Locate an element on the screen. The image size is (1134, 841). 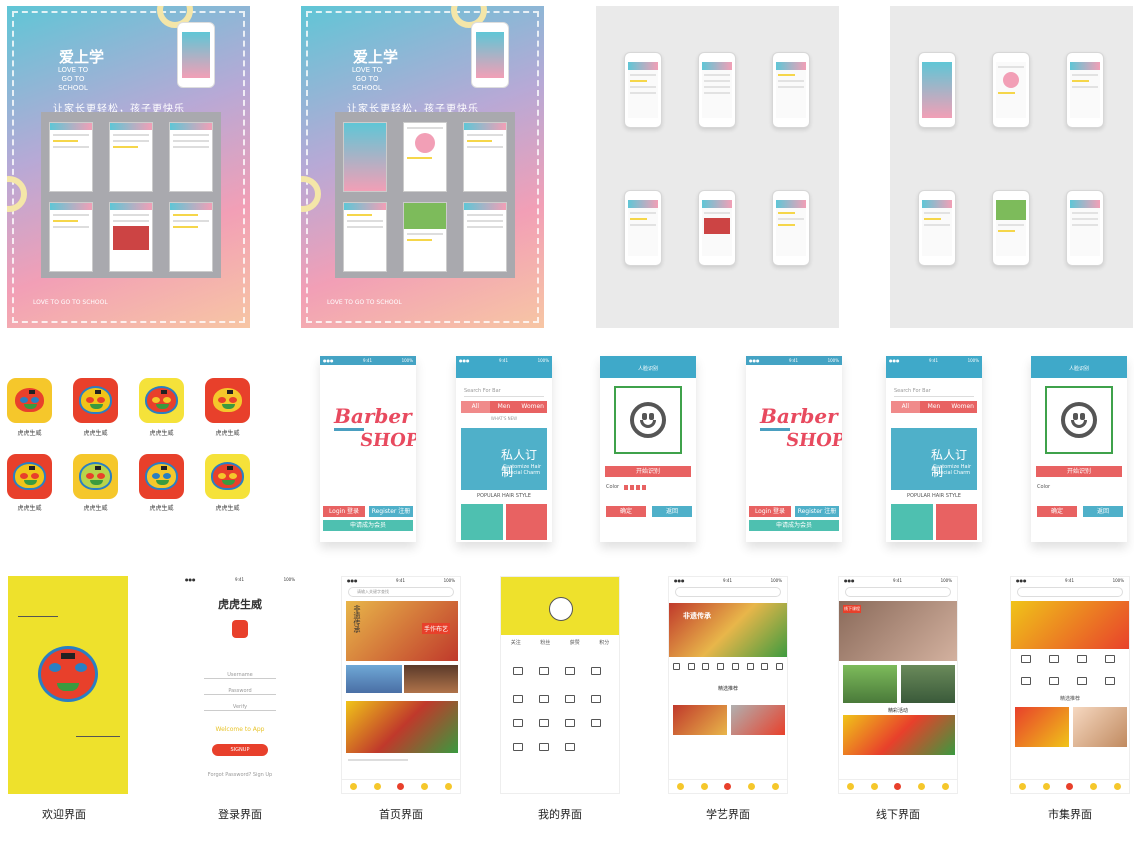
password-field: Password is located at coordinates (240, 691).